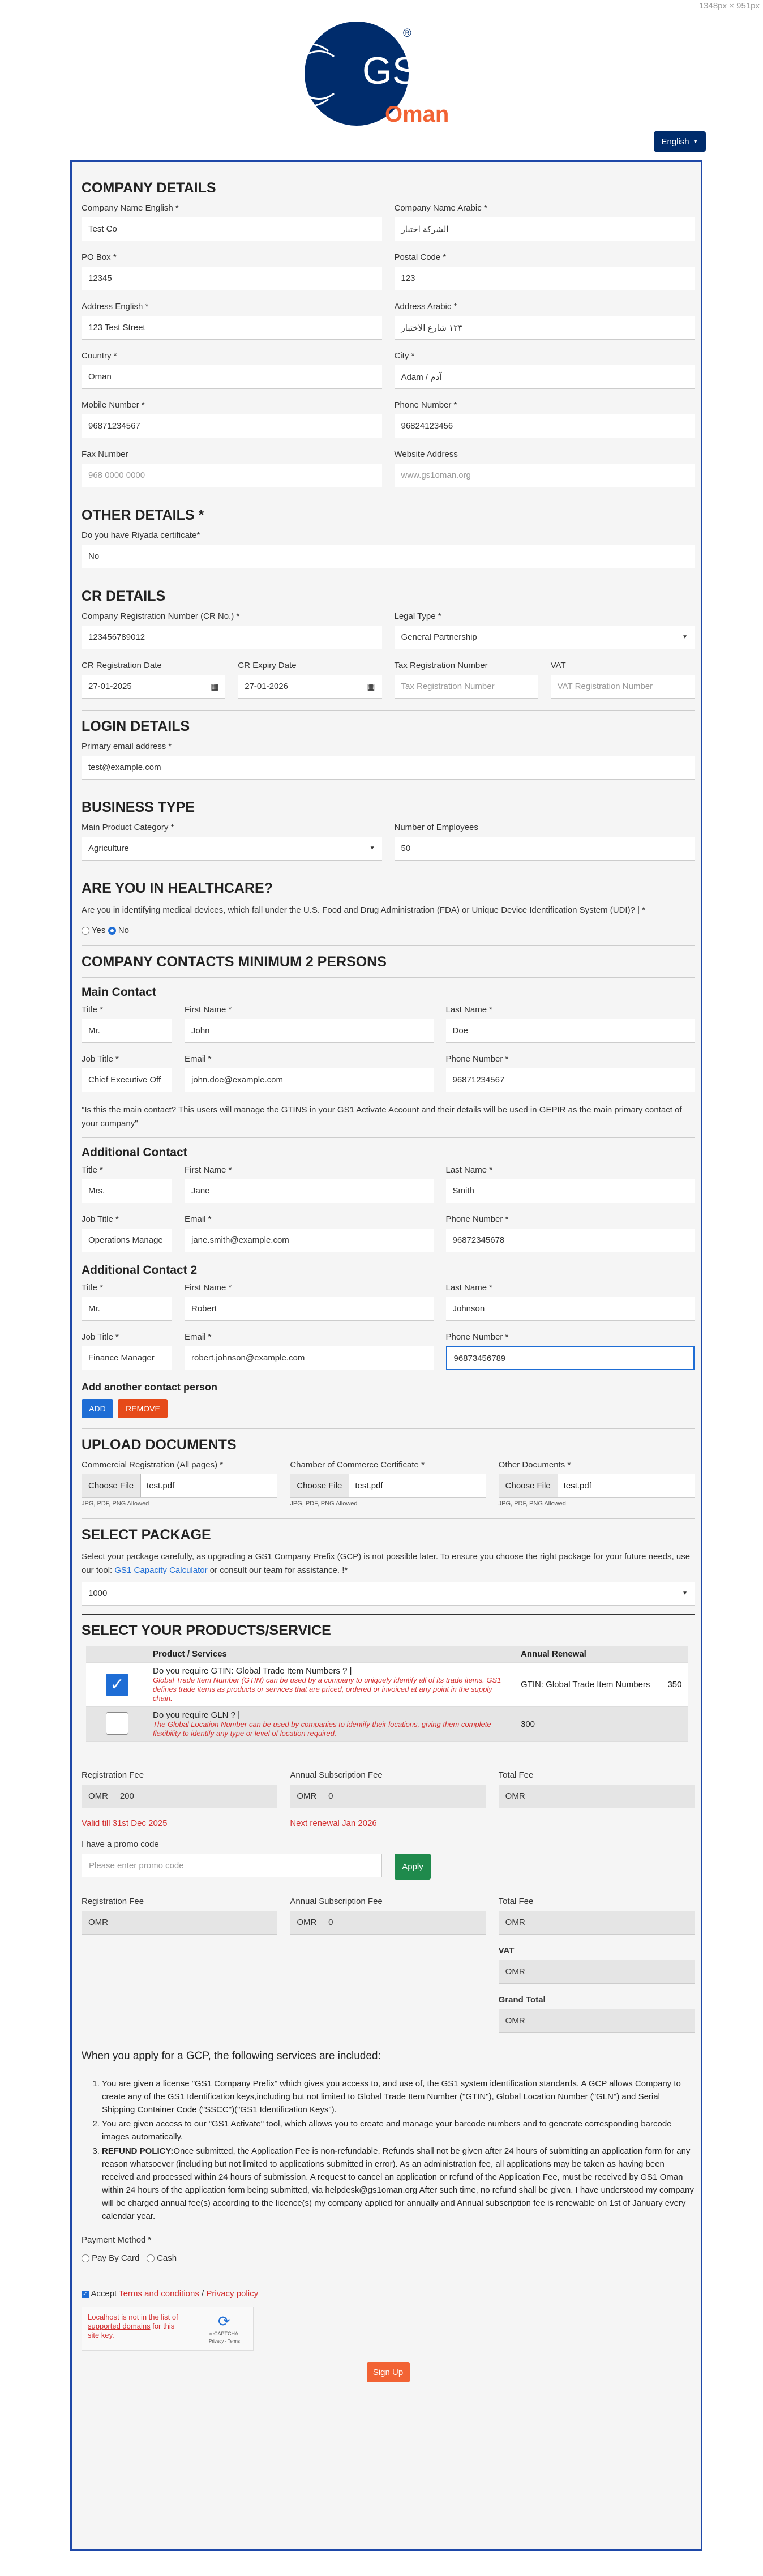  Describe the element at coordinates (596, 1486) in the screenshot. I see `other-file-input: Choose File test.pdf` at that location.